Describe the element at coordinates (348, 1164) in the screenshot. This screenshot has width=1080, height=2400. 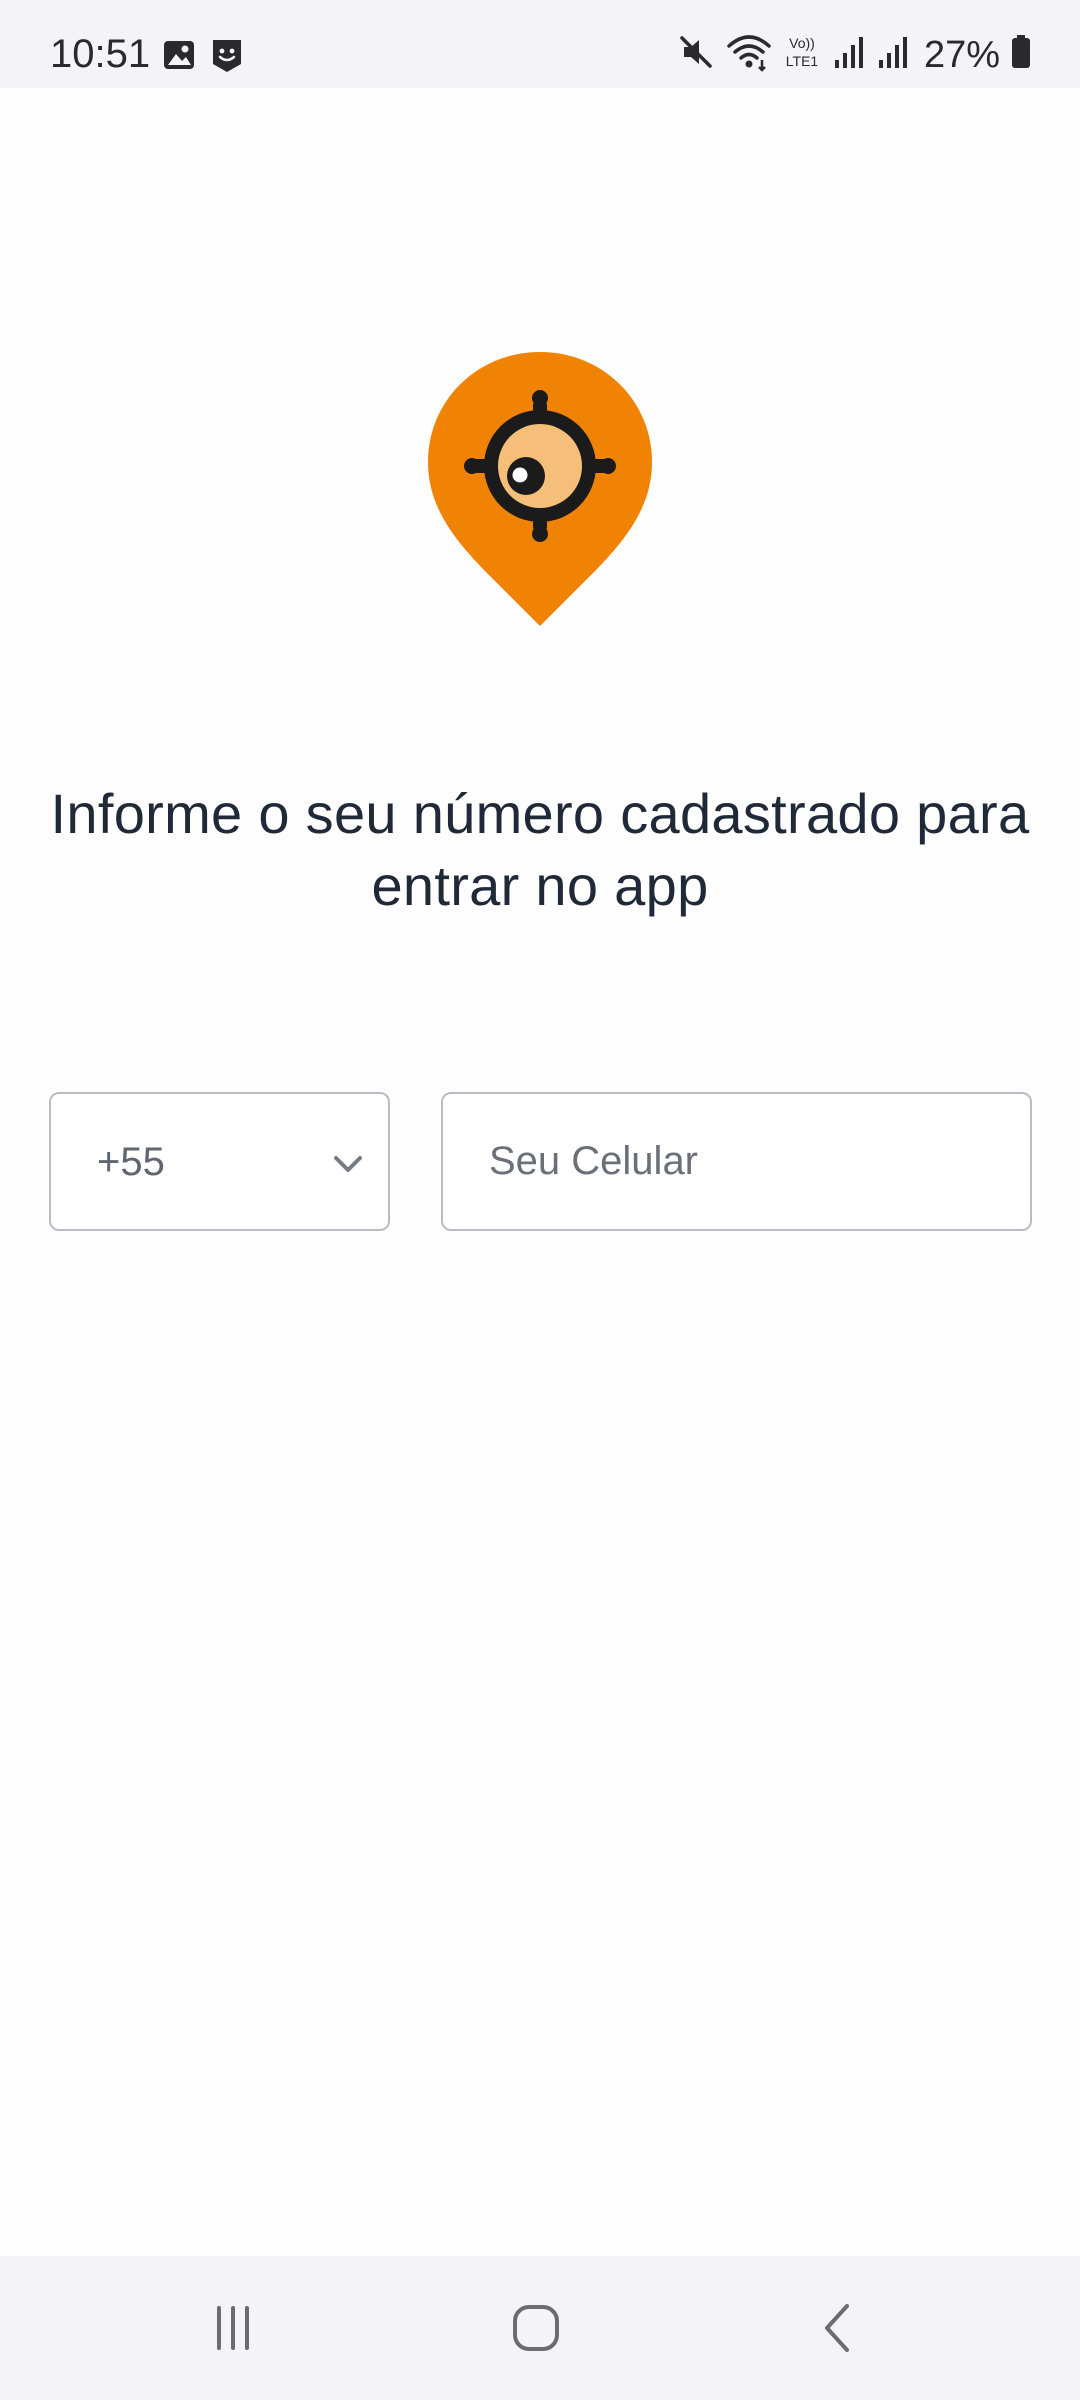
I see `chevron-down-icon` at that location.